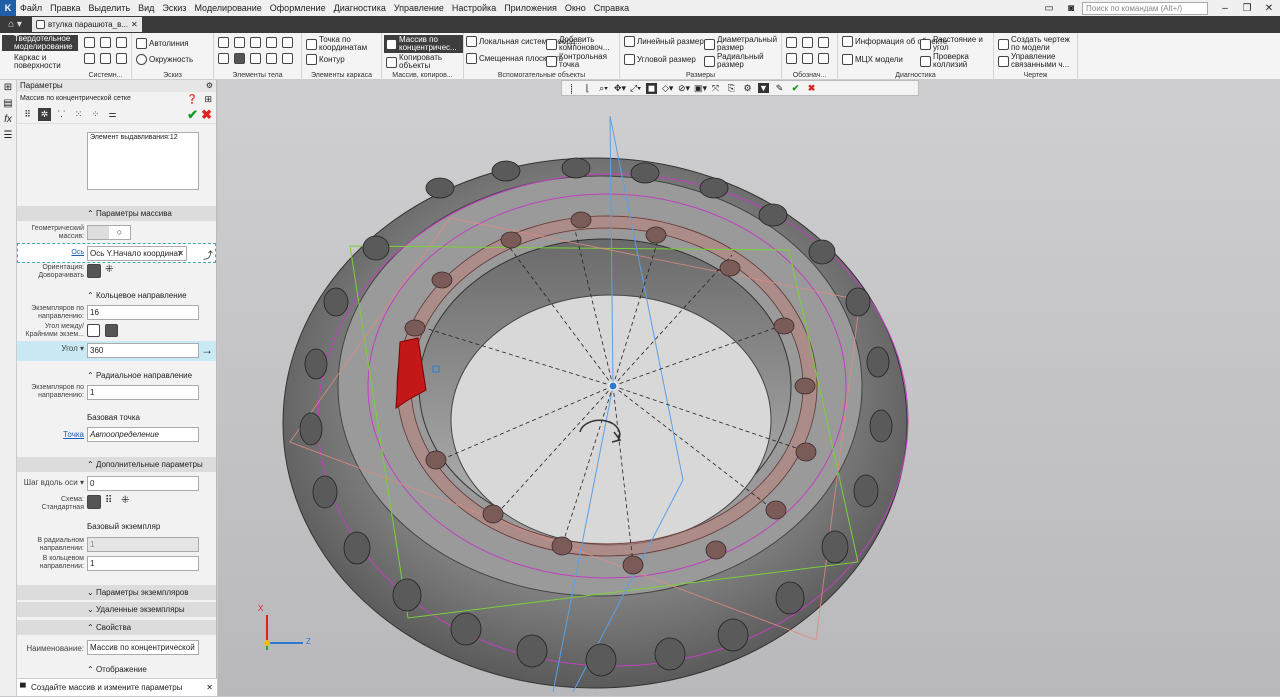  I want to click on menu-manage: Управление, so click(419, 8).